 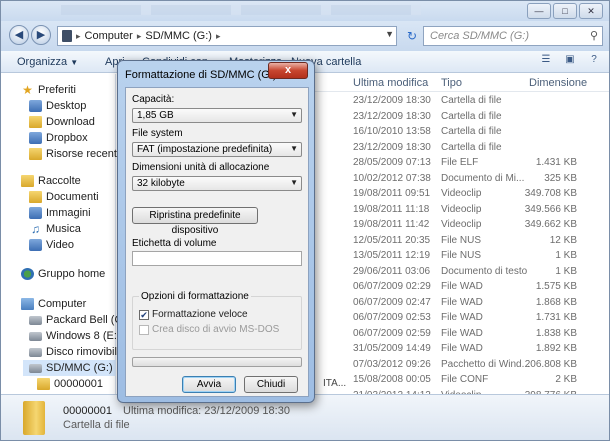 What do you see at coordinates (53, 304) in the screenshot?
I see `nav-computer: Computer` at bounding box center [53, 304].